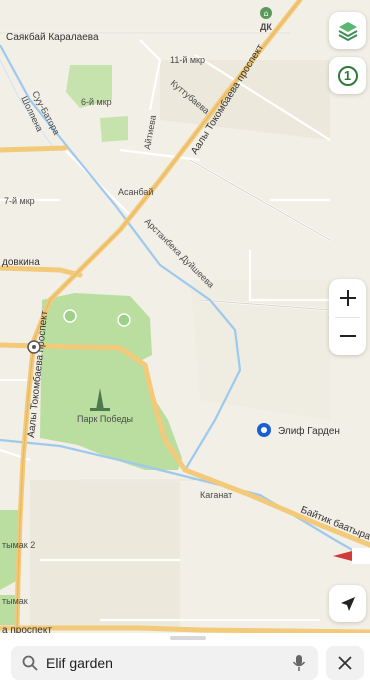 This screenshot has height=683, width=370. What do you see at coordinates (96, 102) in the screenshot?
I see `street-label-mkr-6: 6-й мкр` at bounding box center [96, 102].